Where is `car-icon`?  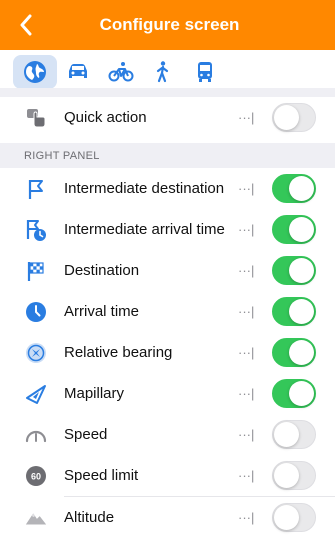
car-icon is located at coordinates (78, 71).